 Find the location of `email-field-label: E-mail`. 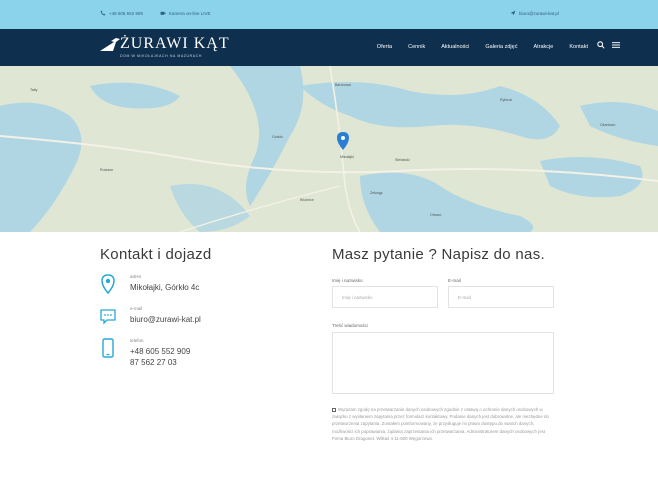

email-field-label: E-mail is located at coordinates (454, 280).